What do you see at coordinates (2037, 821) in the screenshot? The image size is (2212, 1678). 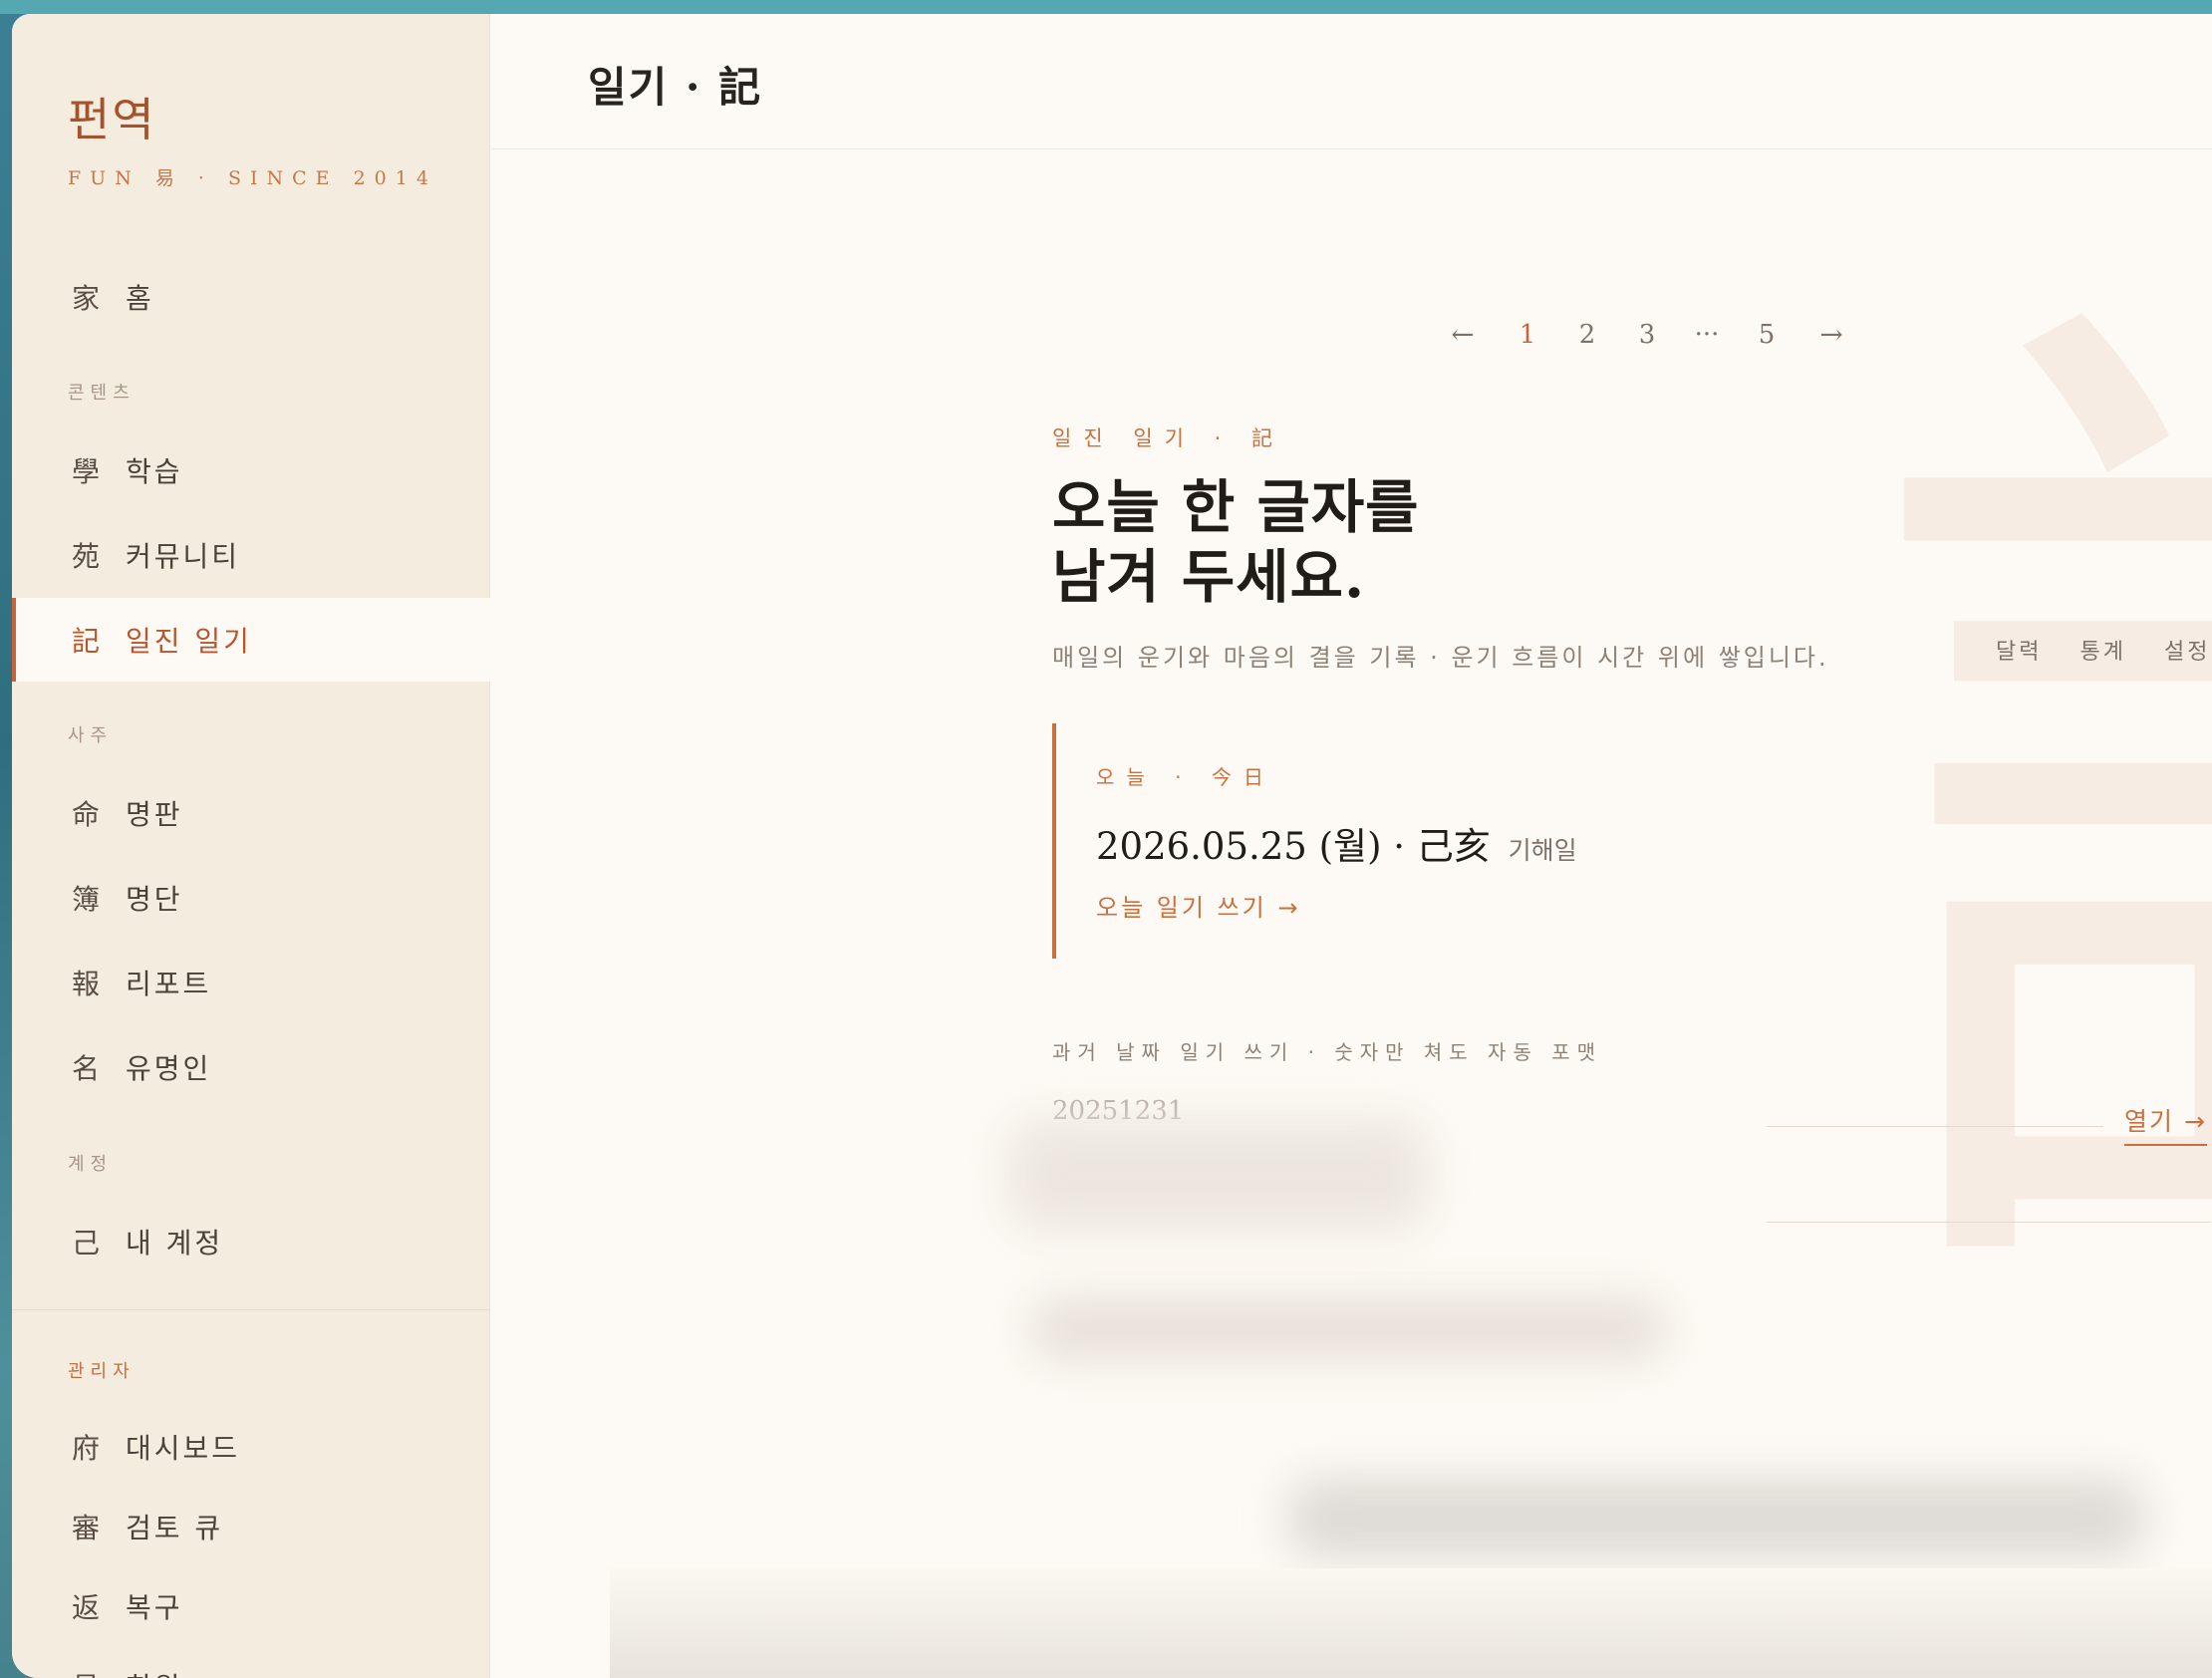 I see `watermark-glyph: 記` at bounding box center [2037, 821].